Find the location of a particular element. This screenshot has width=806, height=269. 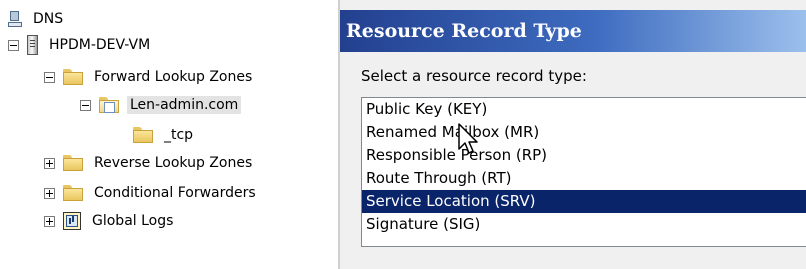

record-type-option-selected: Service Location (SRV) is located at coordinates (584, 201).